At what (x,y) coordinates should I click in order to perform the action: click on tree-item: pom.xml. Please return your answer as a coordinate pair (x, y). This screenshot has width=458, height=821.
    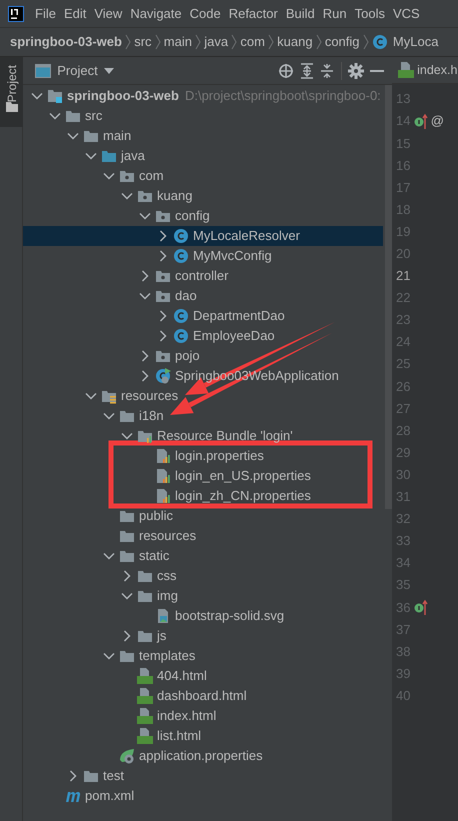
    Looking at the image, I should click on (203, 796).